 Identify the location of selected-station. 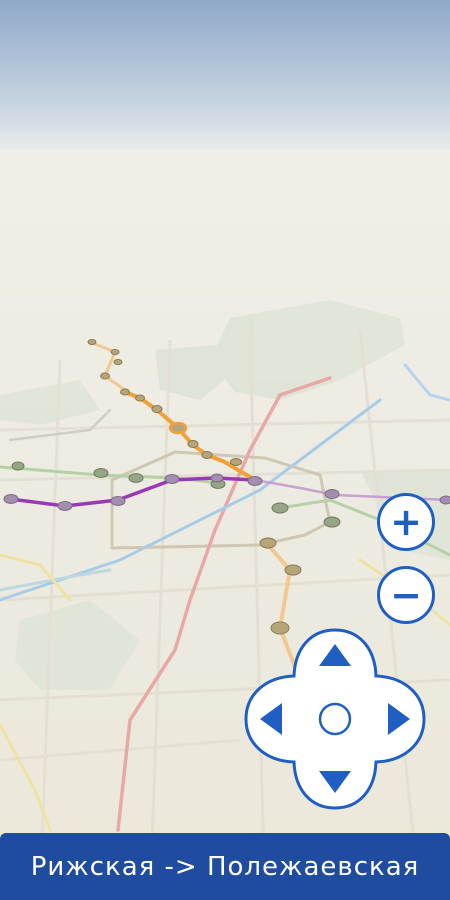
(178, 428).